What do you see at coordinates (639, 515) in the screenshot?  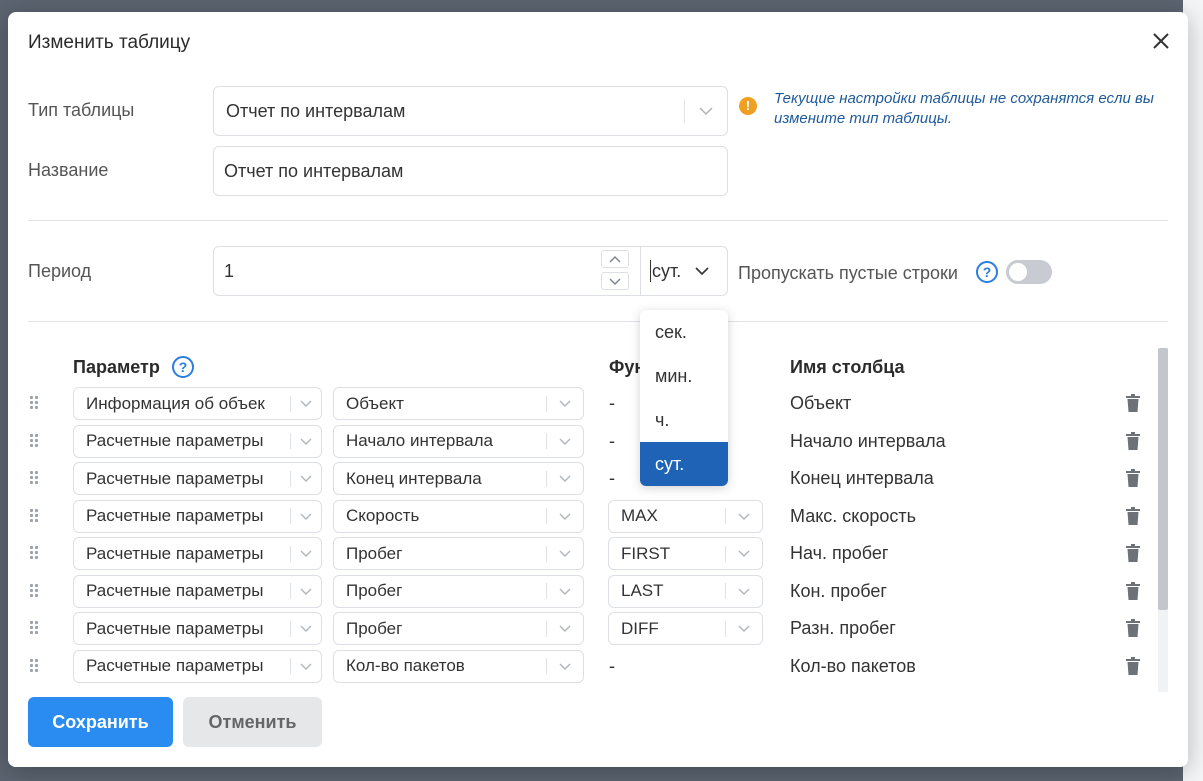 I see `function-value: MAX` at bounding box center [639, 515].